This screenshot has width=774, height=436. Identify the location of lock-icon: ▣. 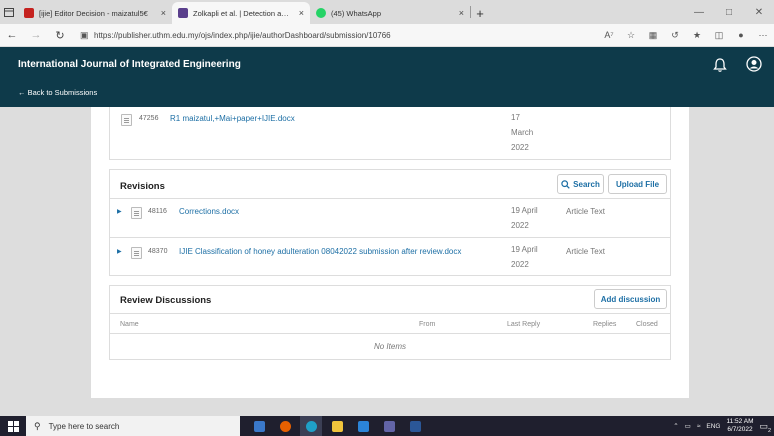
(84, 34).